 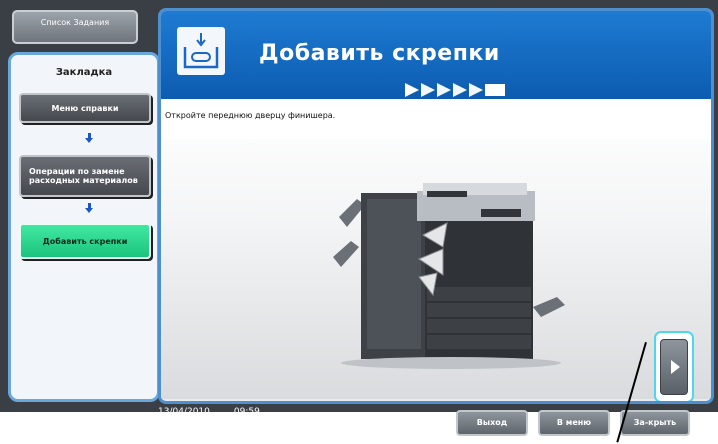 I want to click on close-label: За-крыть, so click(x=655, y=422).